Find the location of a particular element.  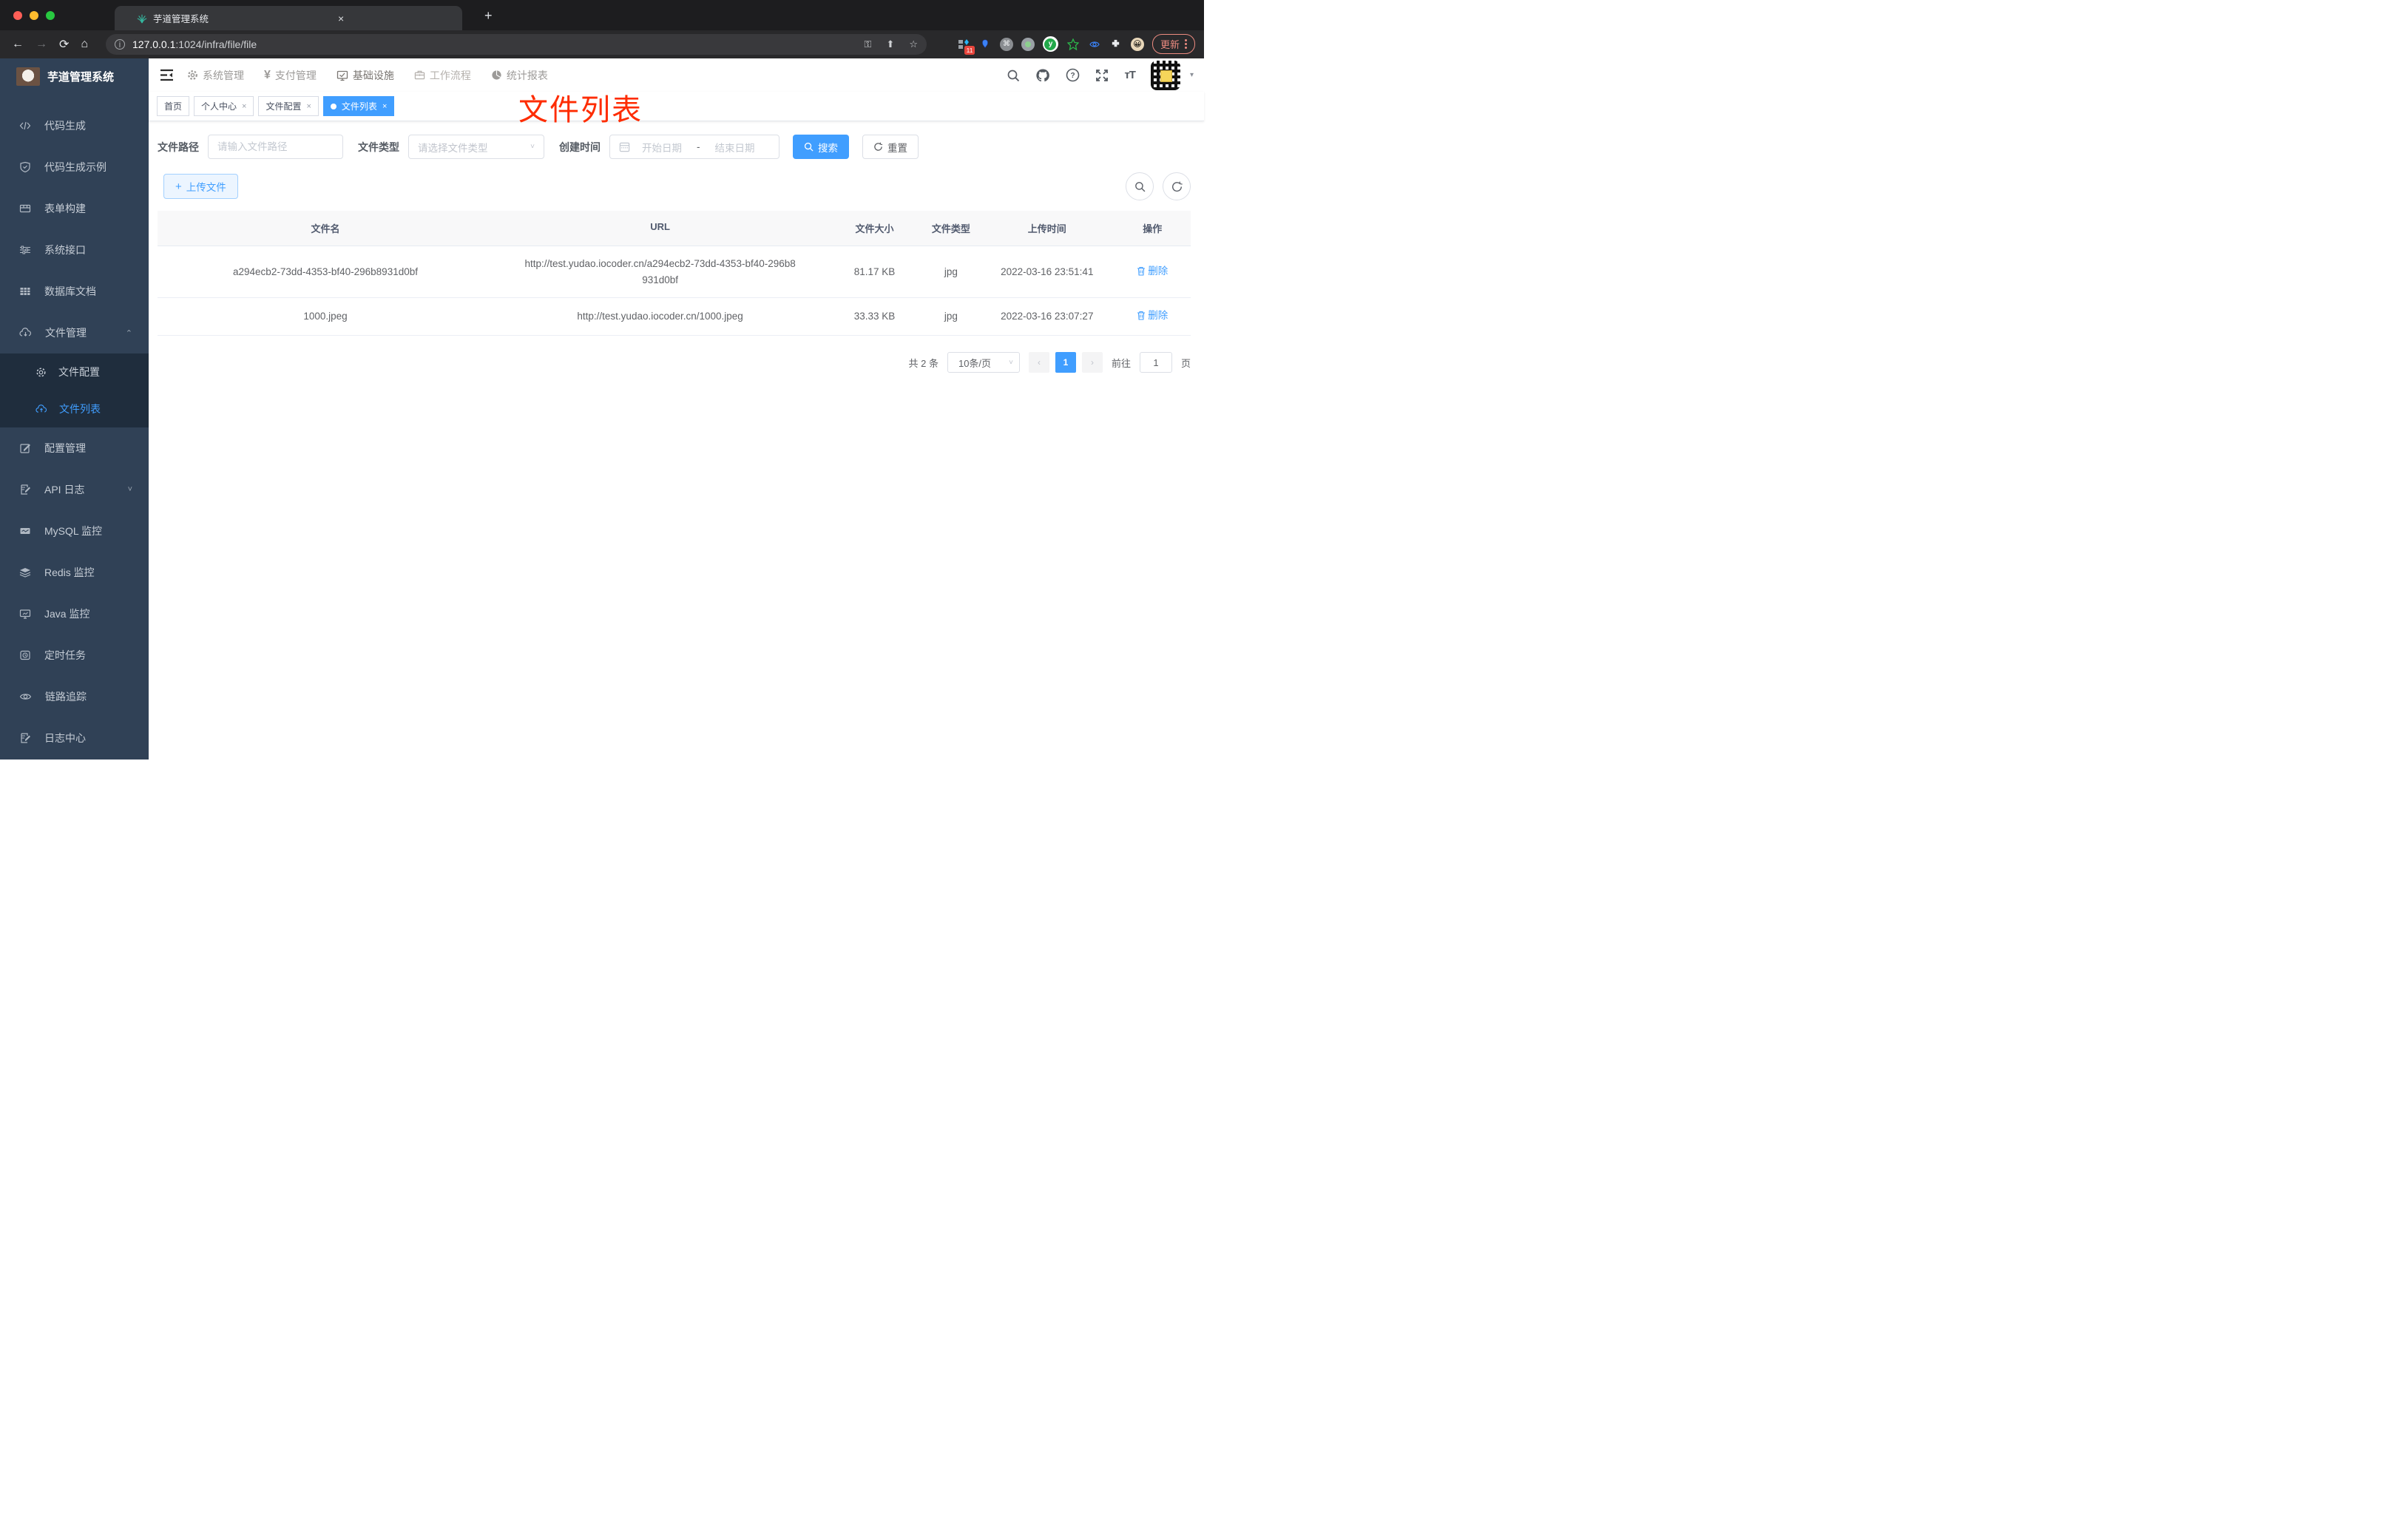

font-size-icon: ᴛT is located at coordinates (1129, 75).